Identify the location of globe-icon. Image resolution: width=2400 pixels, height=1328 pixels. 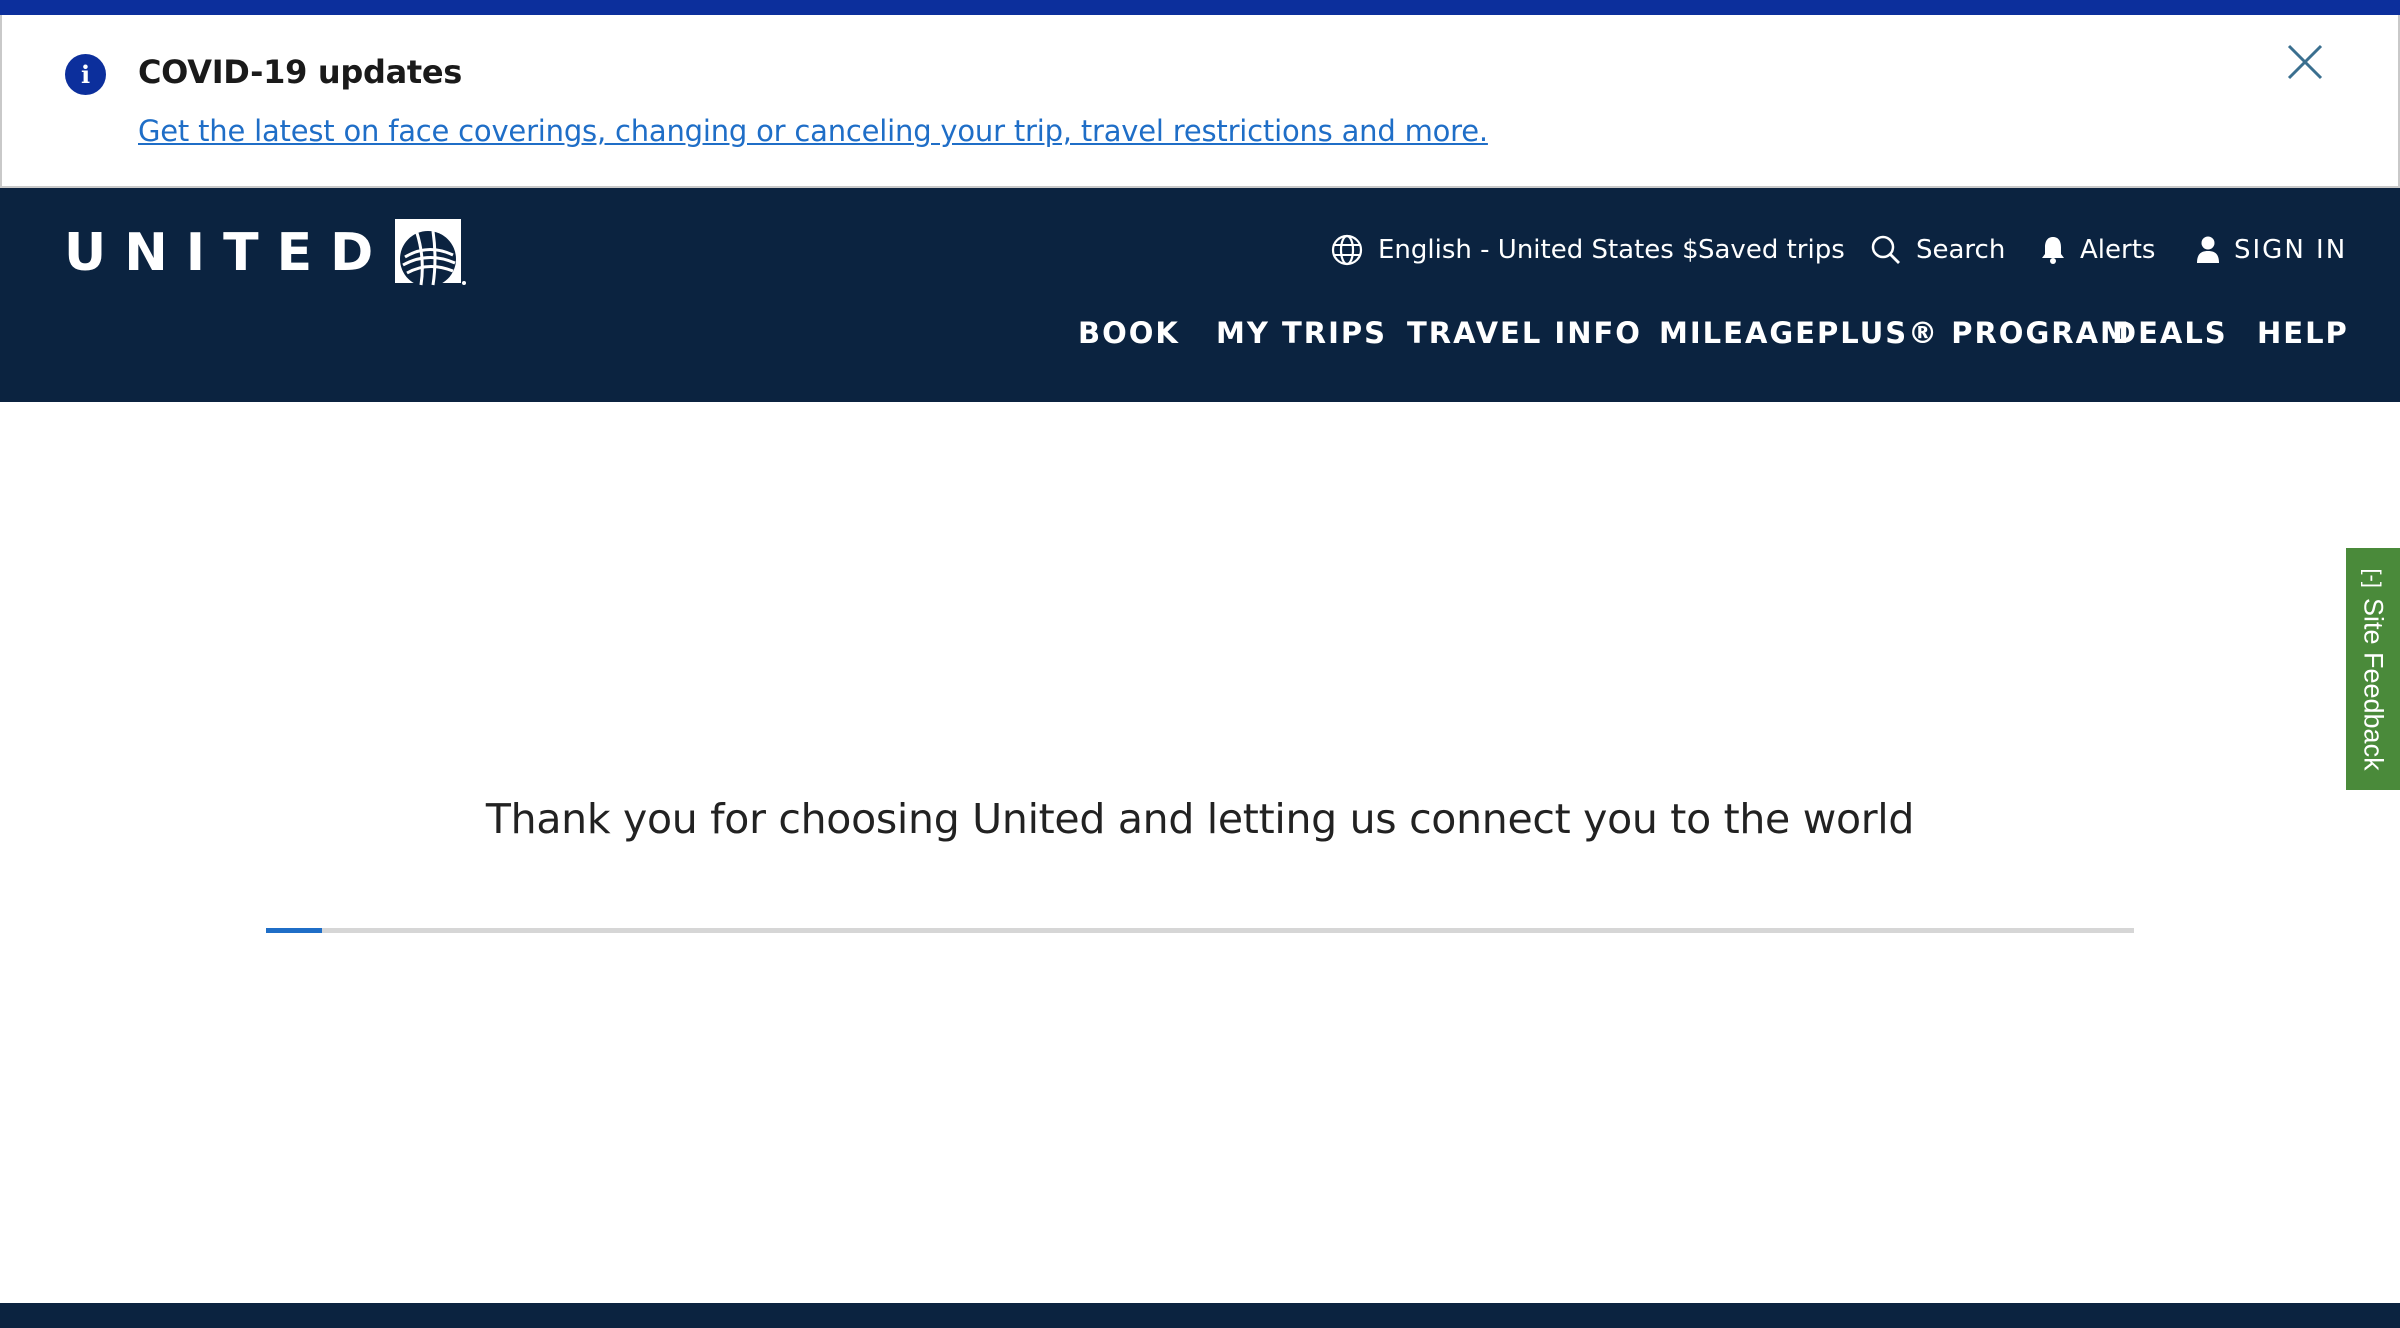
(1347, 250).